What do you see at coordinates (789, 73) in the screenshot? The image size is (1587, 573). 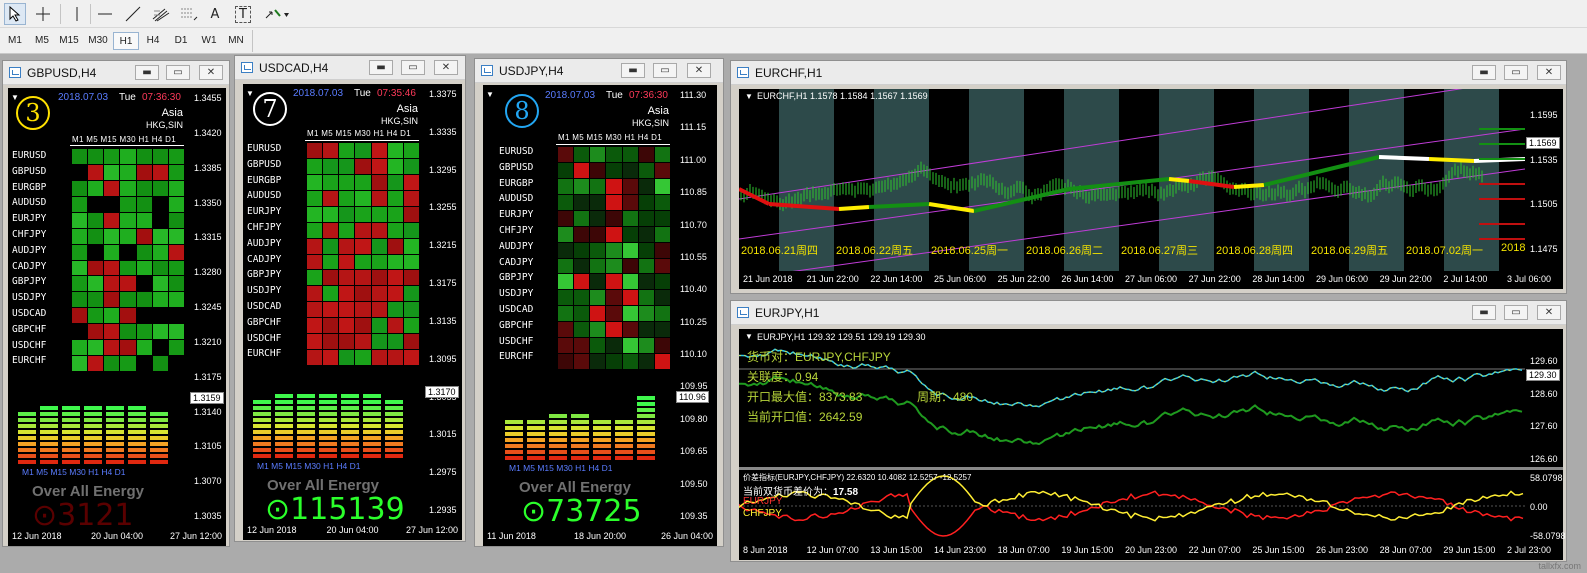 I see `window-title: EURCHF,H1` at bounding box center [789, 73].